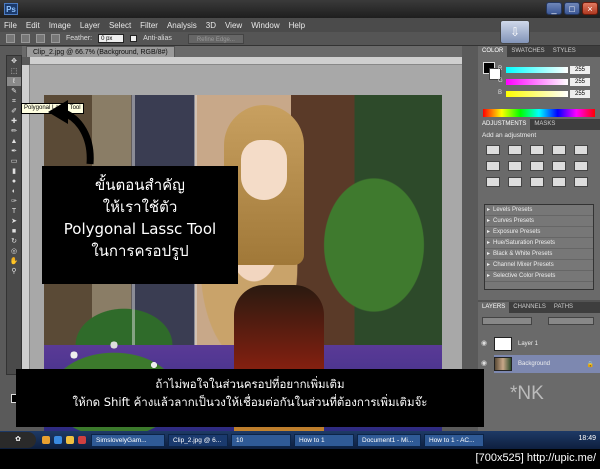 This screenshot has width=600, height=469. What do you see at coordinates (539, 113) in the screenshot?
I see `color-spectrum` at bounding box center [539, 113].